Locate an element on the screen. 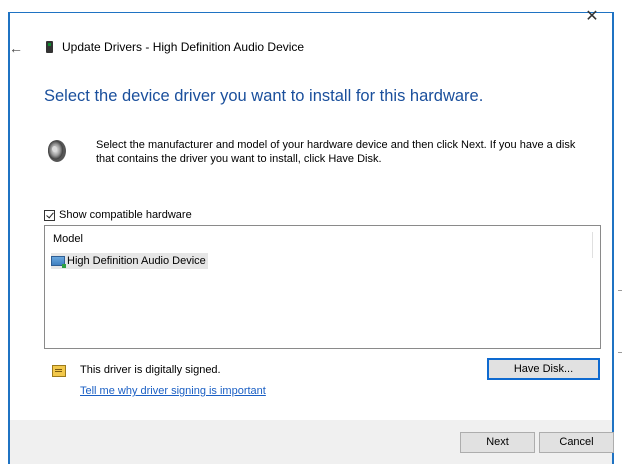 The image size is (625, 464). device-manager-icon is located at coordinates (49, 47).